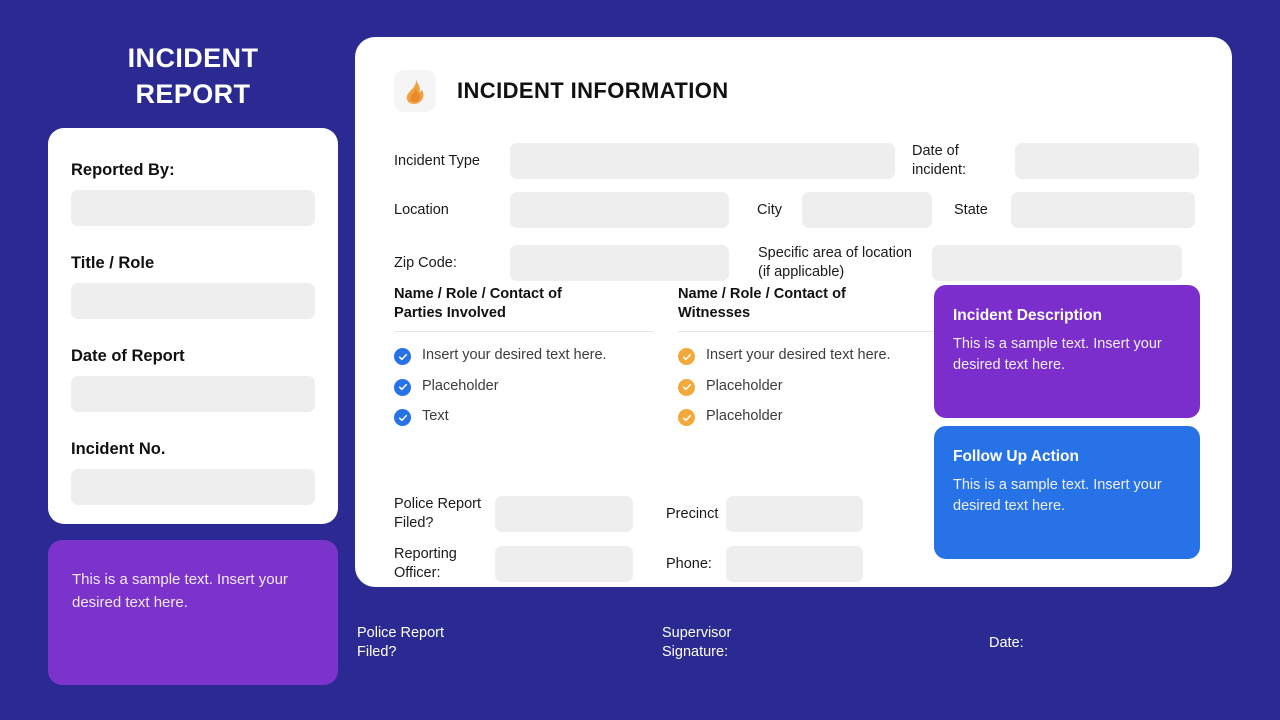 The width and height of the screenshot is (1280, 720). I want to click on witnesses-heading-line-2: Witnesses, so click(714, 313).